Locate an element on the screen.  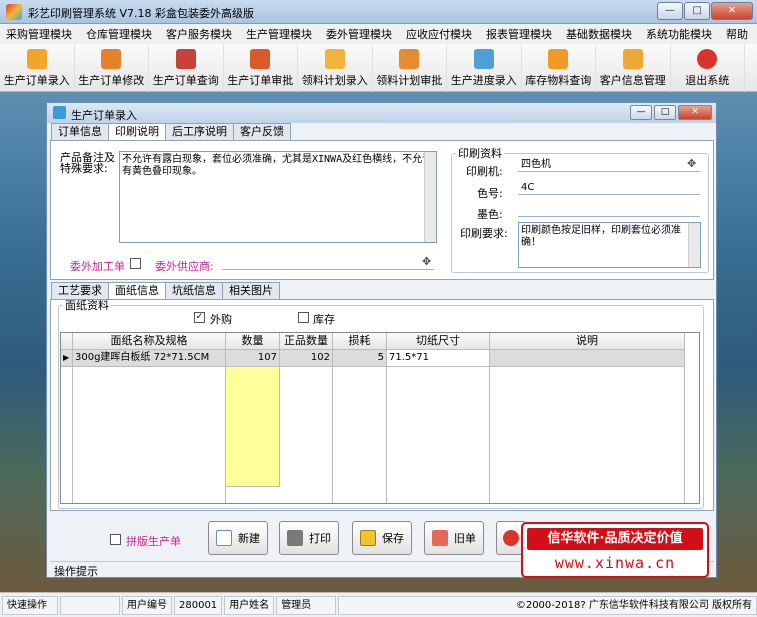
grid-empty-cut is located at coordinates (438, 435).